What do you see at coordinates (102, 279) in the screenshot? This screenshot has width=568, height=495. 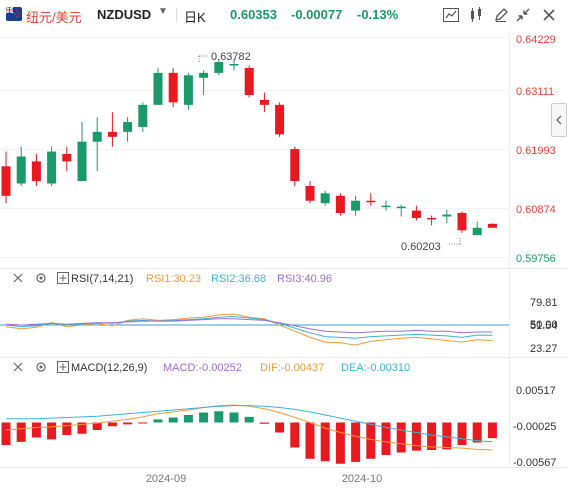 I see `rsi-title: RSI(7,14,21)` at bounding box center [102, 279].